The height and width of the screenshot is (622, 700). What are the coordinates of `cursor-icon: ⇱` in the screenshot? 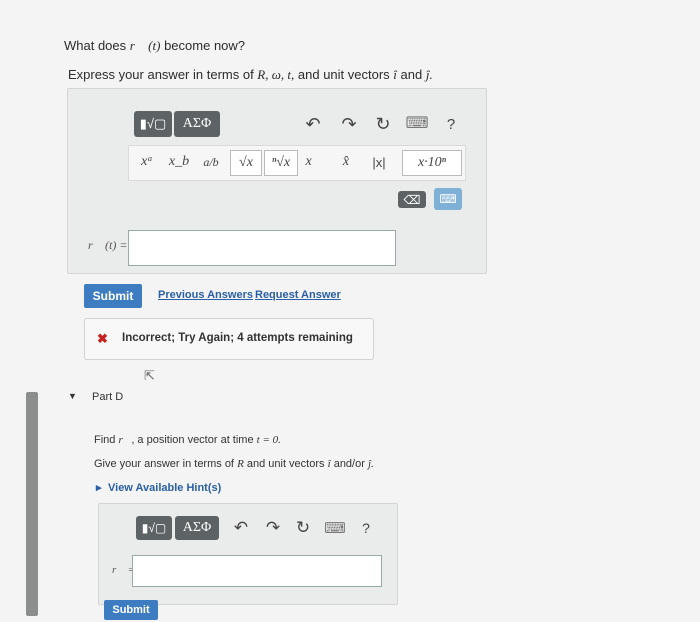 It's located at (149, 375).